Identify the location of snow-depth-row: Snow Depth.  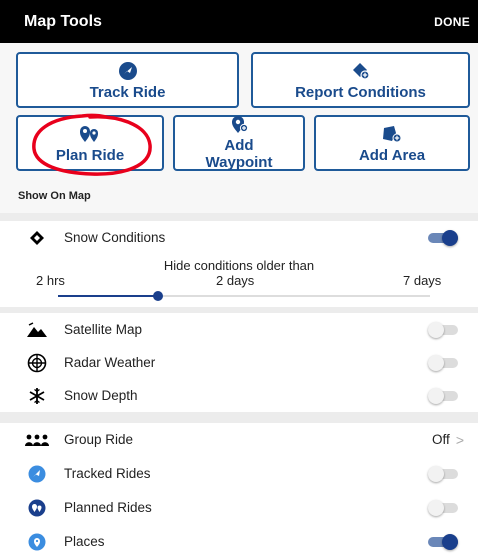
(239, 395).